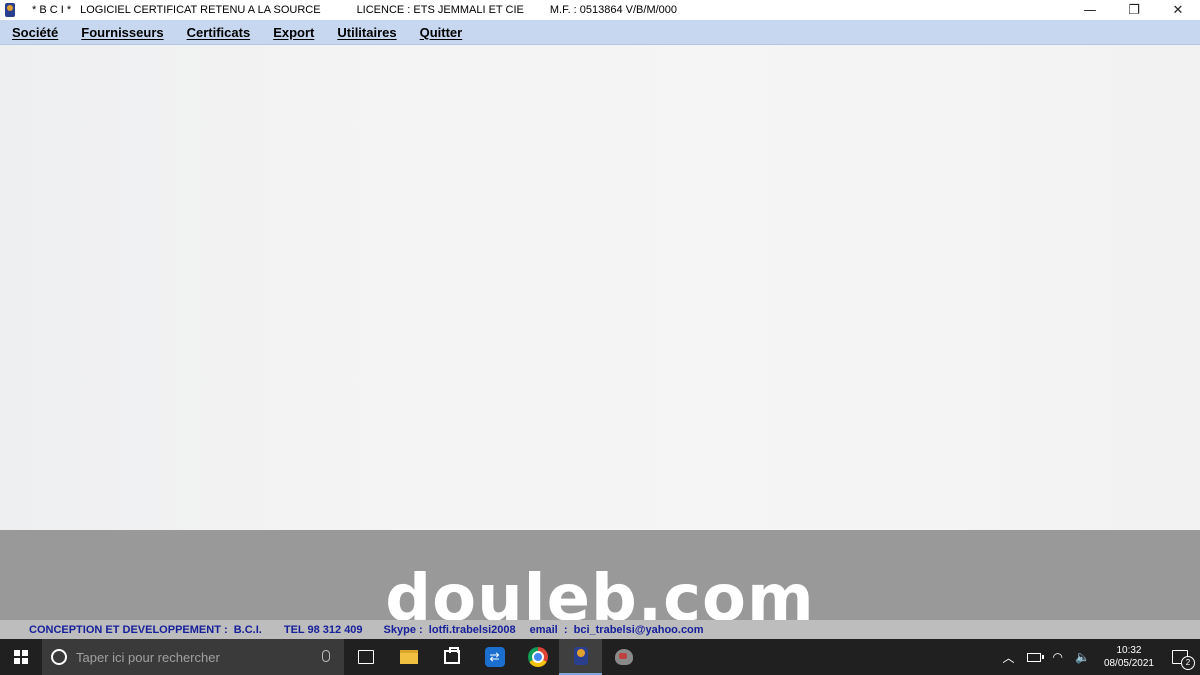  I want to click on bci-app-button, so click(580, 657).